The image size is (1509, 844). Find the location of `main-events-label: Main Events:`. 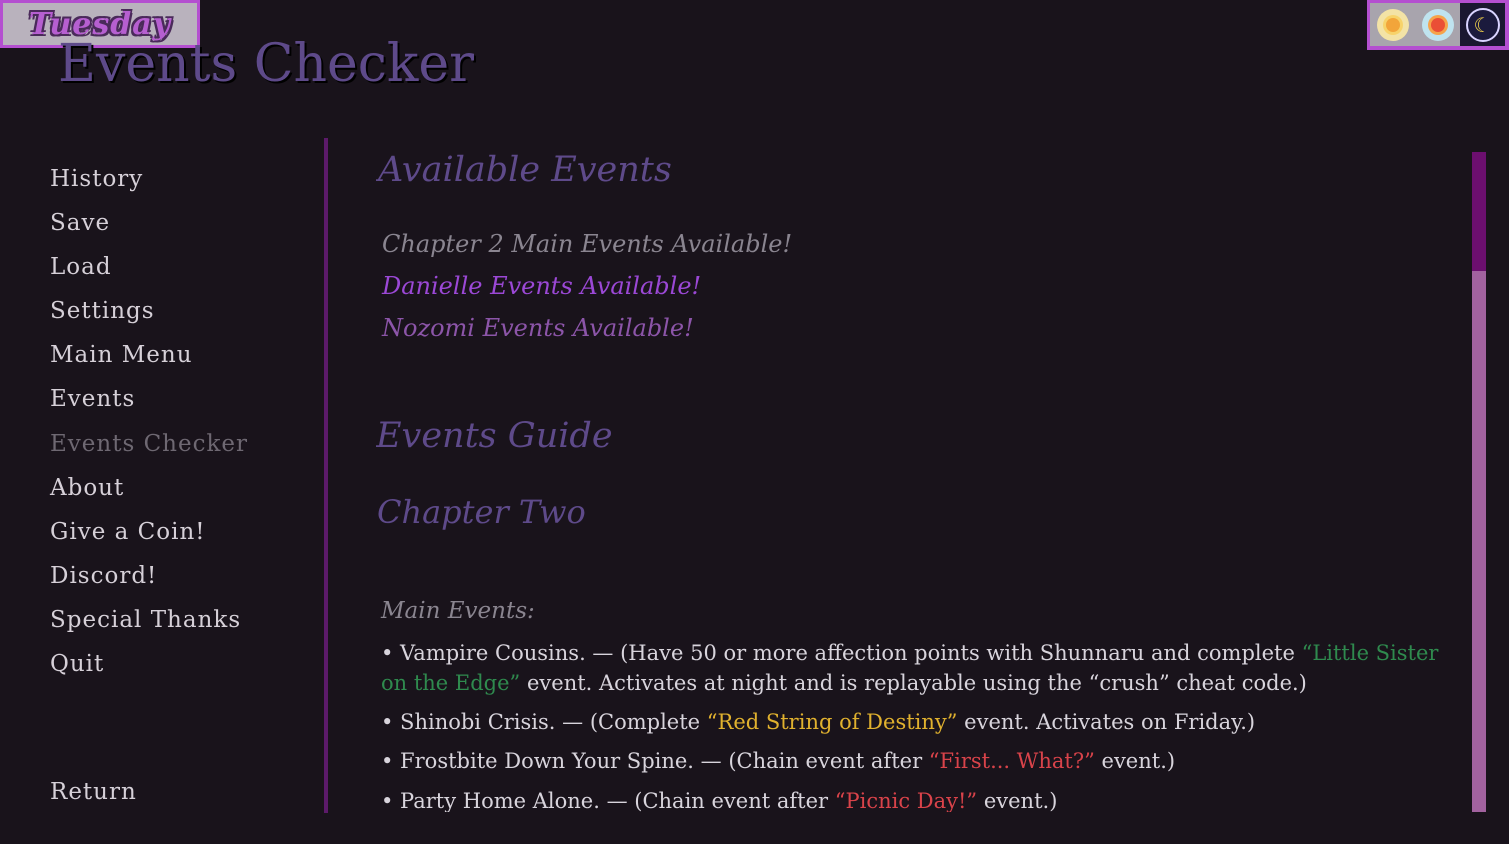

main-events-label: Main Events: is located at coordinates (458, 611).